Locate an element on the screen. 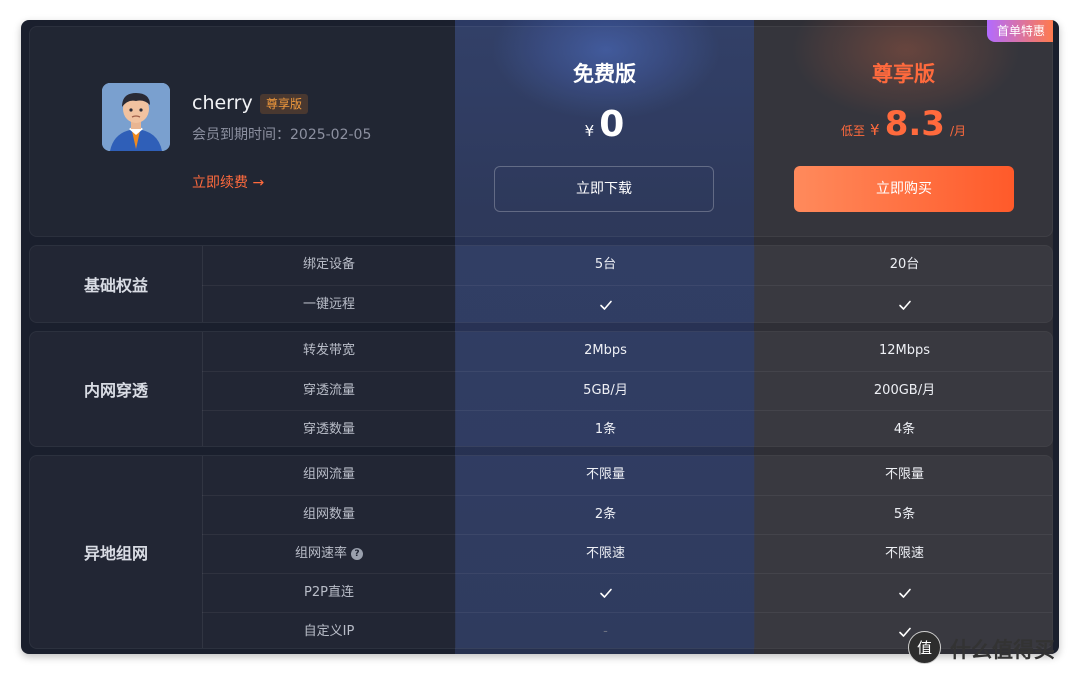 The height and width of the screenshot is (675, 1080). table-row: 穿透数量 1条 4条 is located at coordinates (627, 428).